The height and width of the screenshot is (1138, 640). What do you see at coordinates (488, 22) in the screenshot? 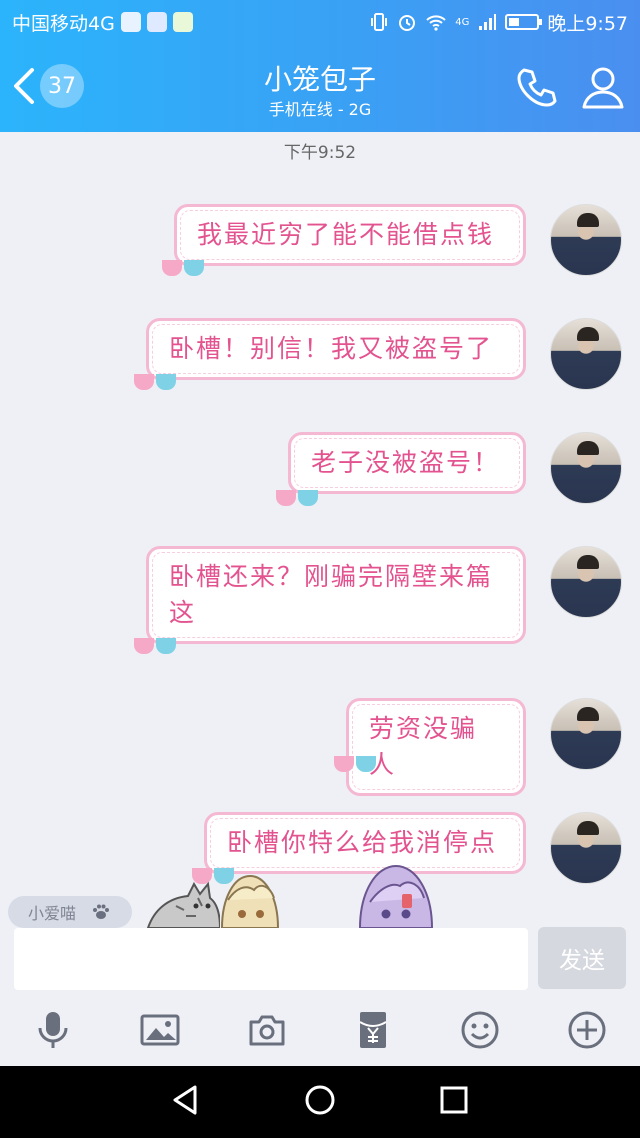
I see `signal-icon` at bounding box center [488, 22].